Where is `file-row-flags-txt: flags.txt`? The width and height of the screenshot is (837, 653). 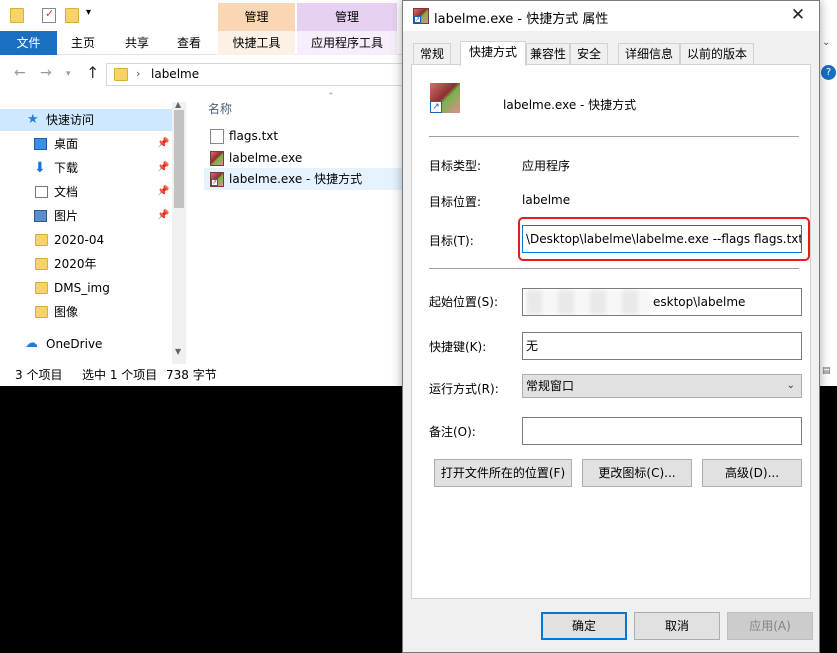
file-row-flags-txt: flags.txt is located at coordinates (303, 136).